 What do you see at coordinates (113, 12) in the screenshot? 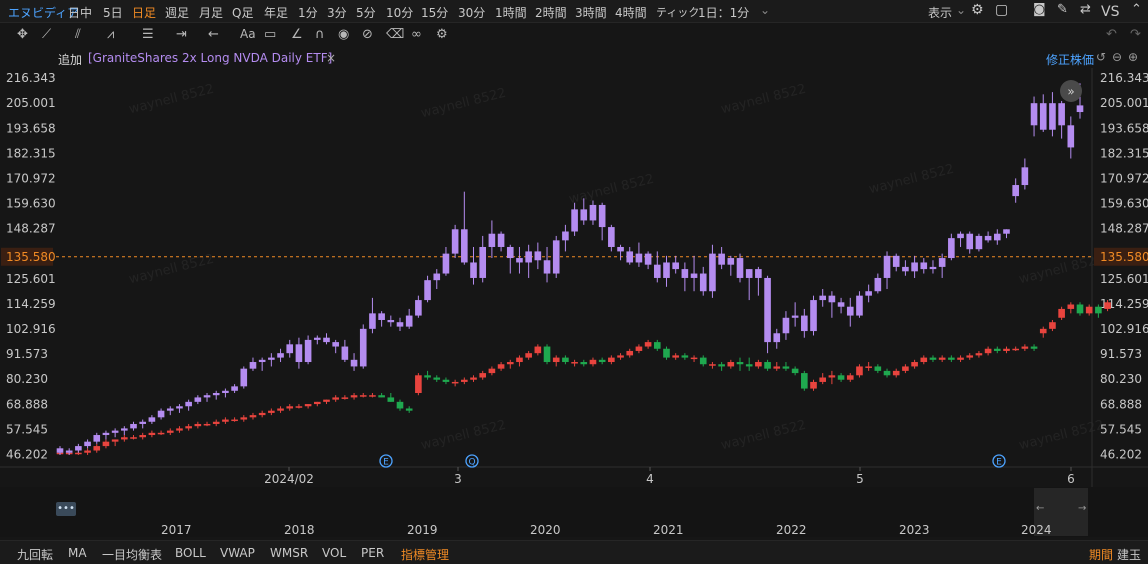
I see `tf-5day: 5日` at bounding box center [113, 12].